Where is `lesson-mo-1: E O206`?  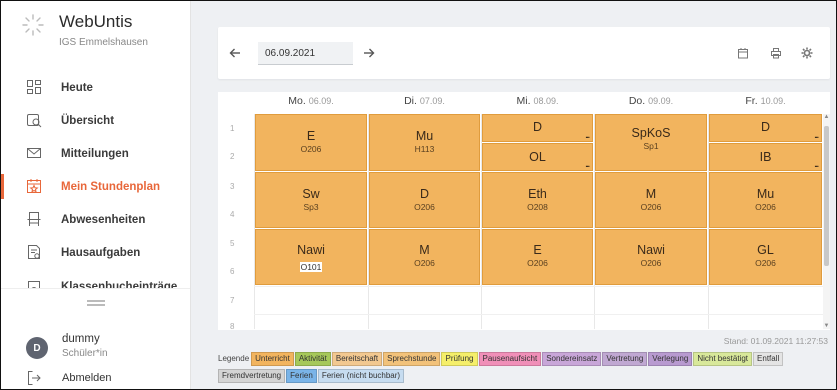 lesson-mo-1: E O206 is located at coordinates (311, 142).